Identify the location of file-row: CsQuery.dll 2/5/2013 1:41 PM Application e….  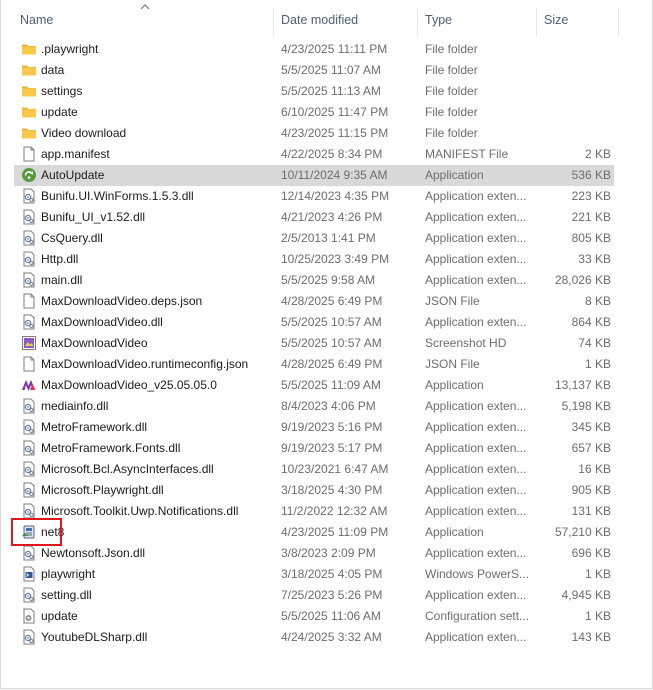
(327, 238).